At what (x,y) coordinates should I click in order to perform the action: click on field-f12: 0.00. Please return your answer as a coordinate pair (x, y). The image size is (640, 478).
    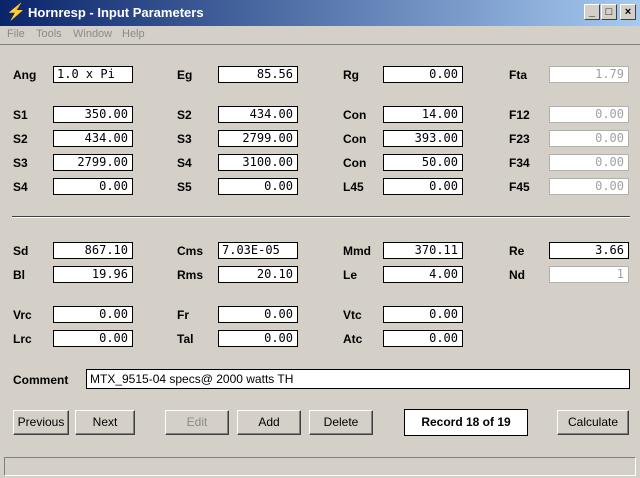
    Looking at the image, I should click on (589, 114).